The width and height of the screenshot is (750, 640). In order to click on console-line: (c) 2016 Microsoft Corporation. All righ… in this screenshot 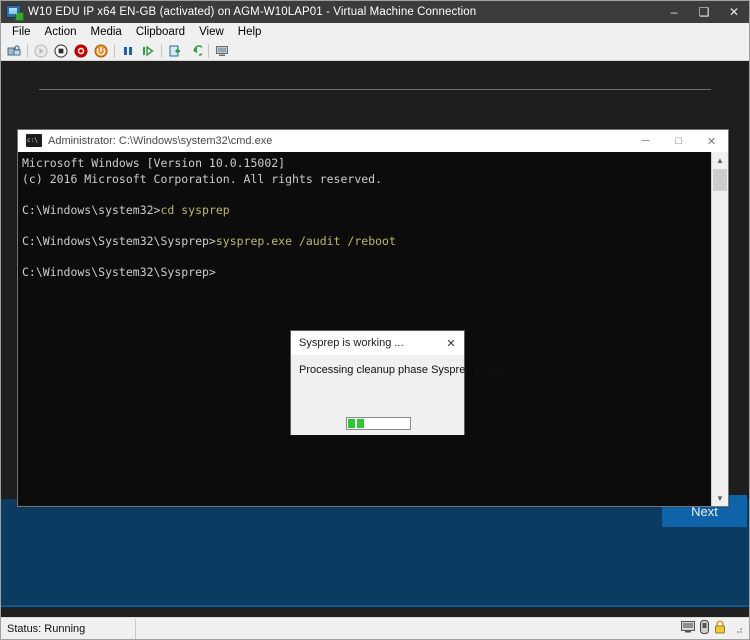, I will do `click(366, 180)`.